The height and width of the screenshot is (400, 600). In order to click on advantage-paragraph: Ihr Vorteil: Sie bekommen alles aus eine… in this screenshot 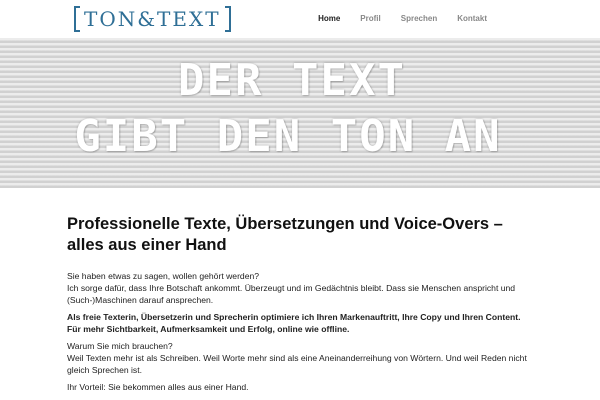, I will do `click(158, 387)`.